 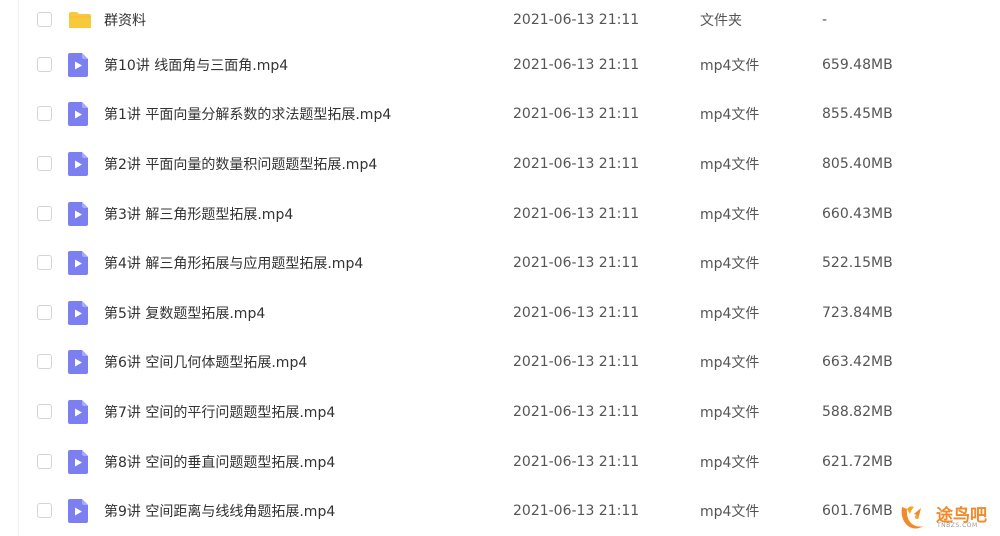 I want to click on file-type: 文件夹, so click(x=721, y=21).